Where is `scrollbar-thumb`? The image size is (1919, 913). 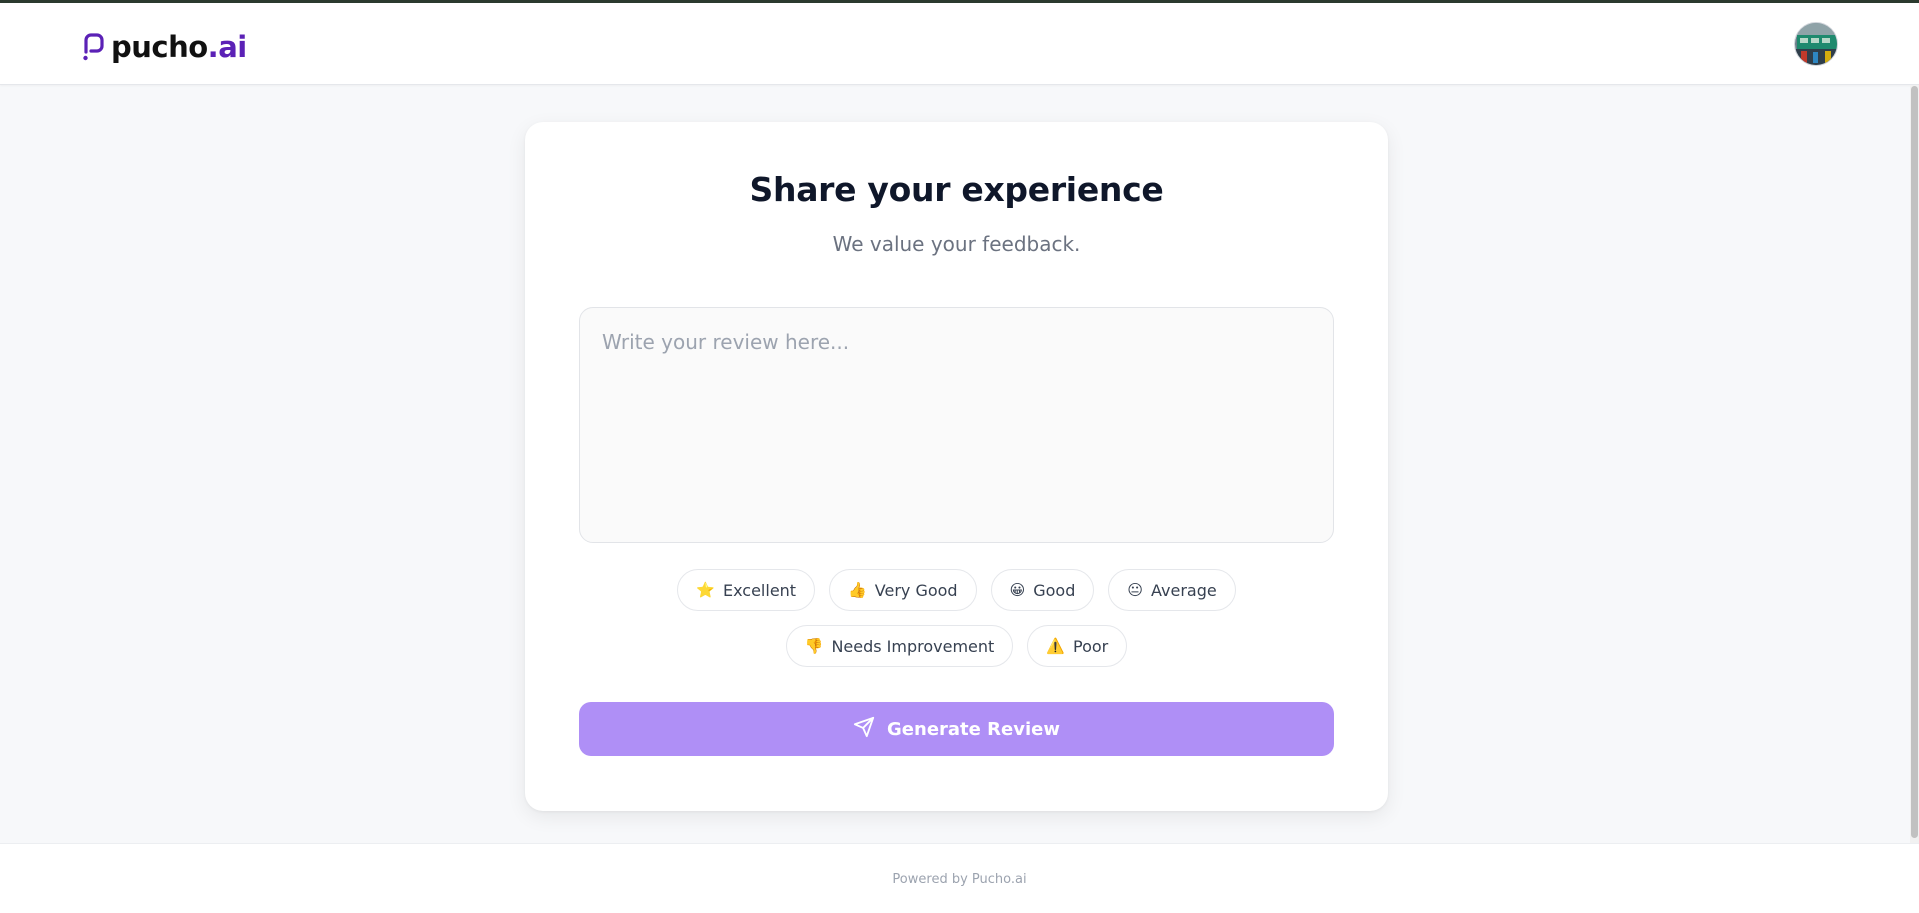 scrollbar-thumb is located at coordinates (1914, 462).